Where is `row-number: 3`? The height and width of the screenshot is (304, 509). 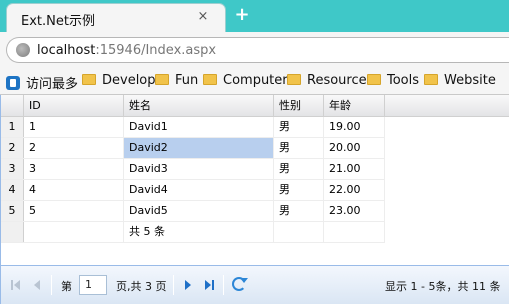 row-number: 3 is located at coordinates (12, 169).